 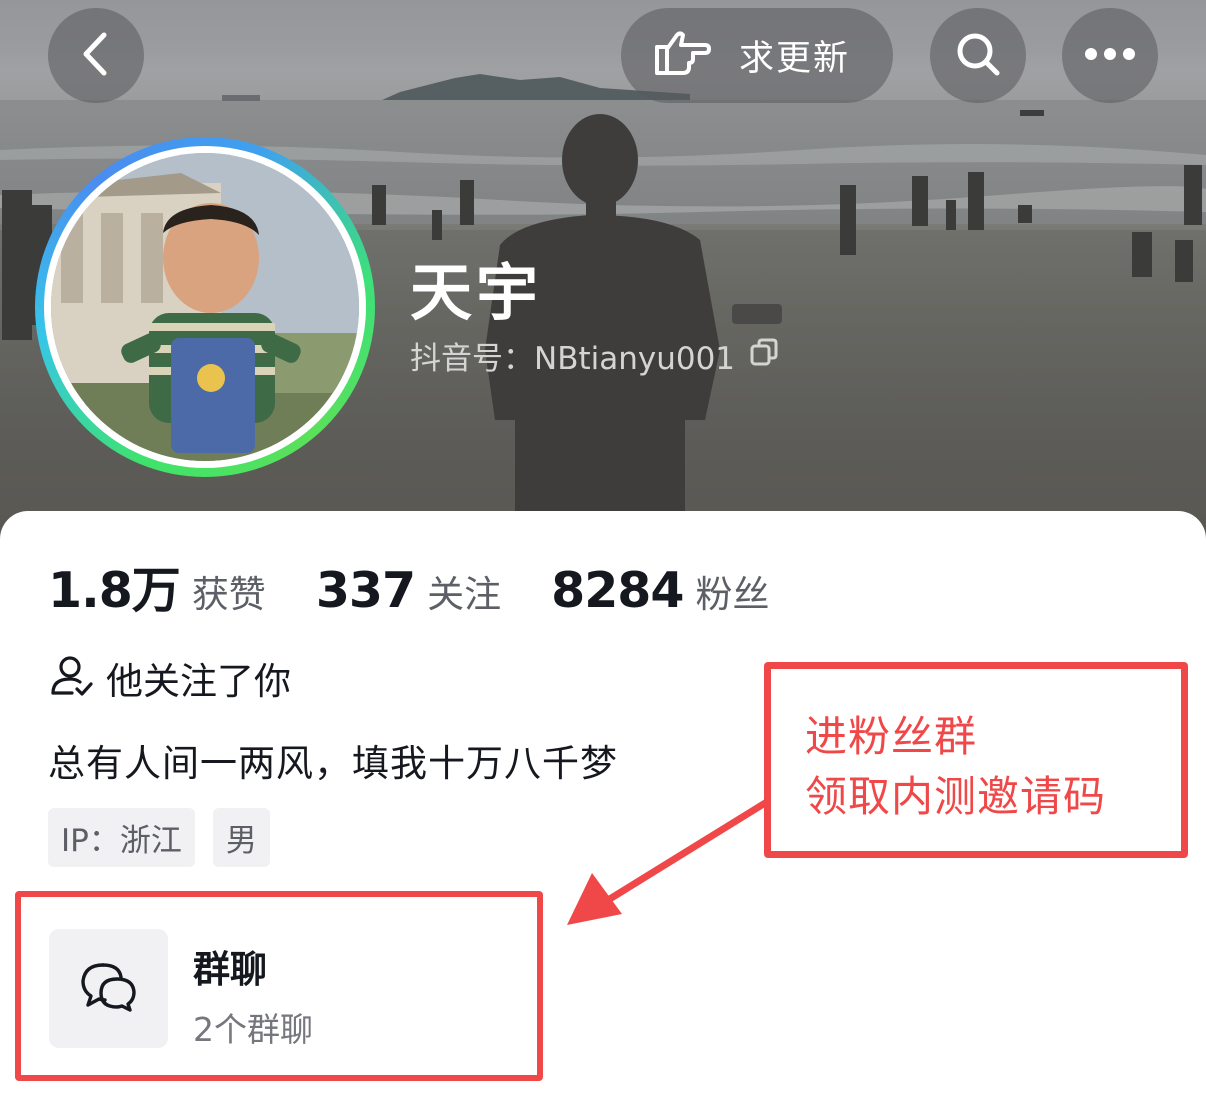 What do you see at coordinates (956, 796) in the screenshot?
I see `annotation-line-2: 领取内测邀请码` at bounding box center [956, 796].